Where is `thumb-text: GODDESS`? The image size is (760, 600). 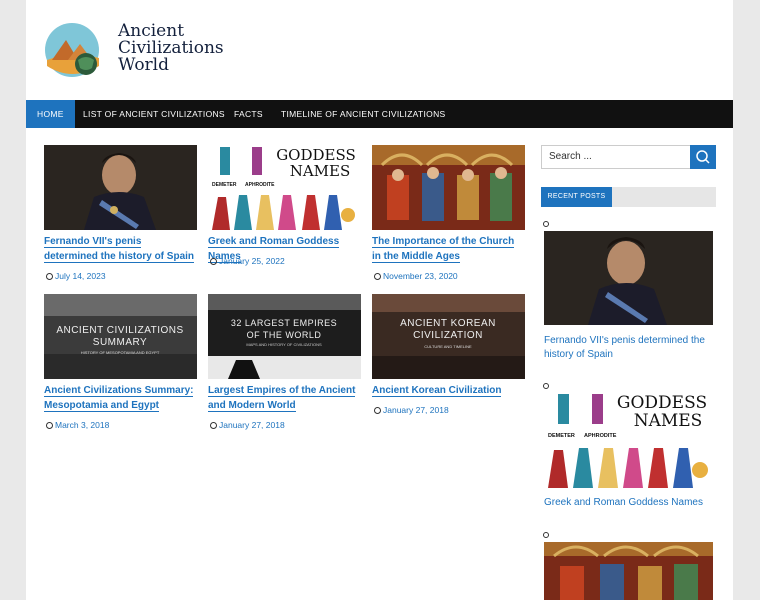
thumb-text: GODDESS is located at coordinates (662, 403).